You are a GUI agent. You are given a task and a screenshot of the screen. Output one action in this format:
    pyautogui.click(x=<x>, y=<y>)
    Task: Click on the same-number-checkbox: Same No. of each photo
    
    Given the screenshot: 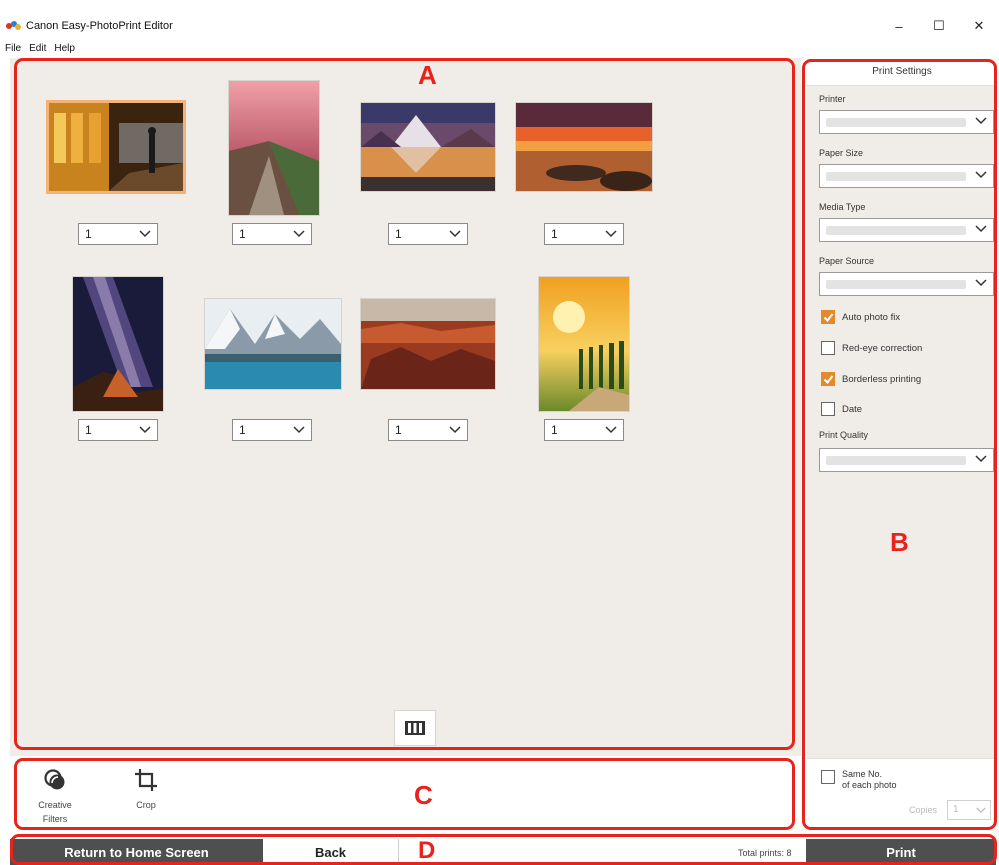 What is the action you would take?
    pyautogui.click(x=859, y=780)
    